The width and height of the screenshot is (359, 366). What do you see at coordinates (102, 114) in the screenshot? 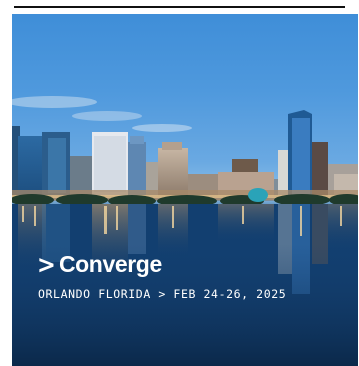
I see `clouds` at bounding box center [102, 114].